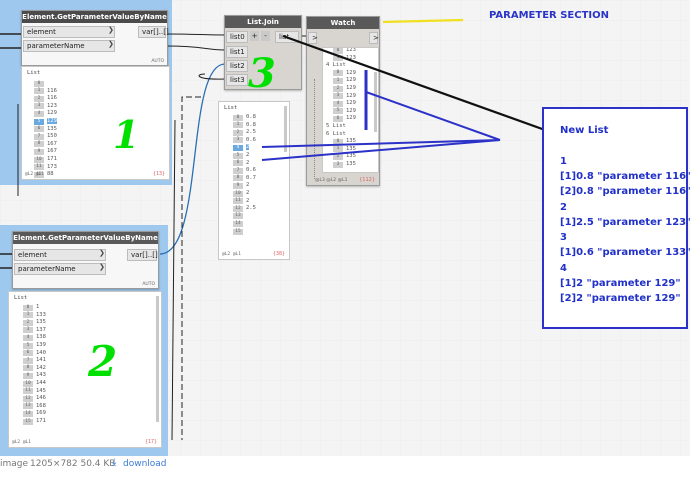 The height and width of the screenshot is (479, 690). Describe the element at coordinates (14, 464) in the screenshot. I see `image-label: image` at that location.